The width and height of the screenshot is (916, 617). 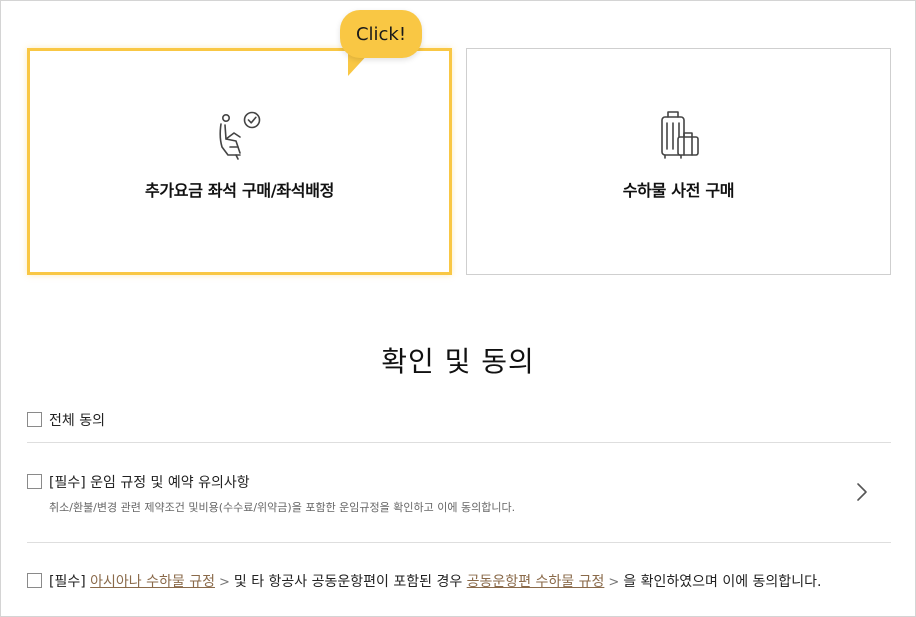 What do you see at coordinates (152, 582) in the screenshot?
I see `asiana-baggage-rules-link: 아시아나 수하물 규정` at bounding box center [152, 582].